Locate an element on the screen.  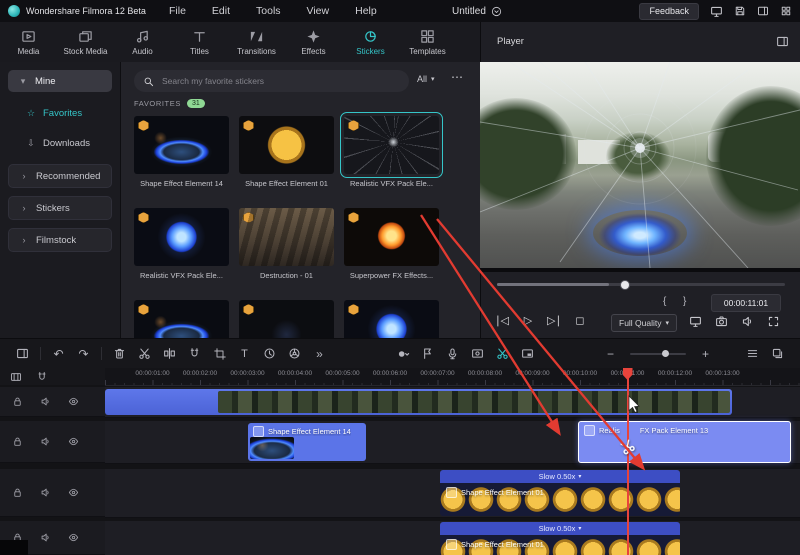
redo-button: ↷ is located at coordinates (83, 354).